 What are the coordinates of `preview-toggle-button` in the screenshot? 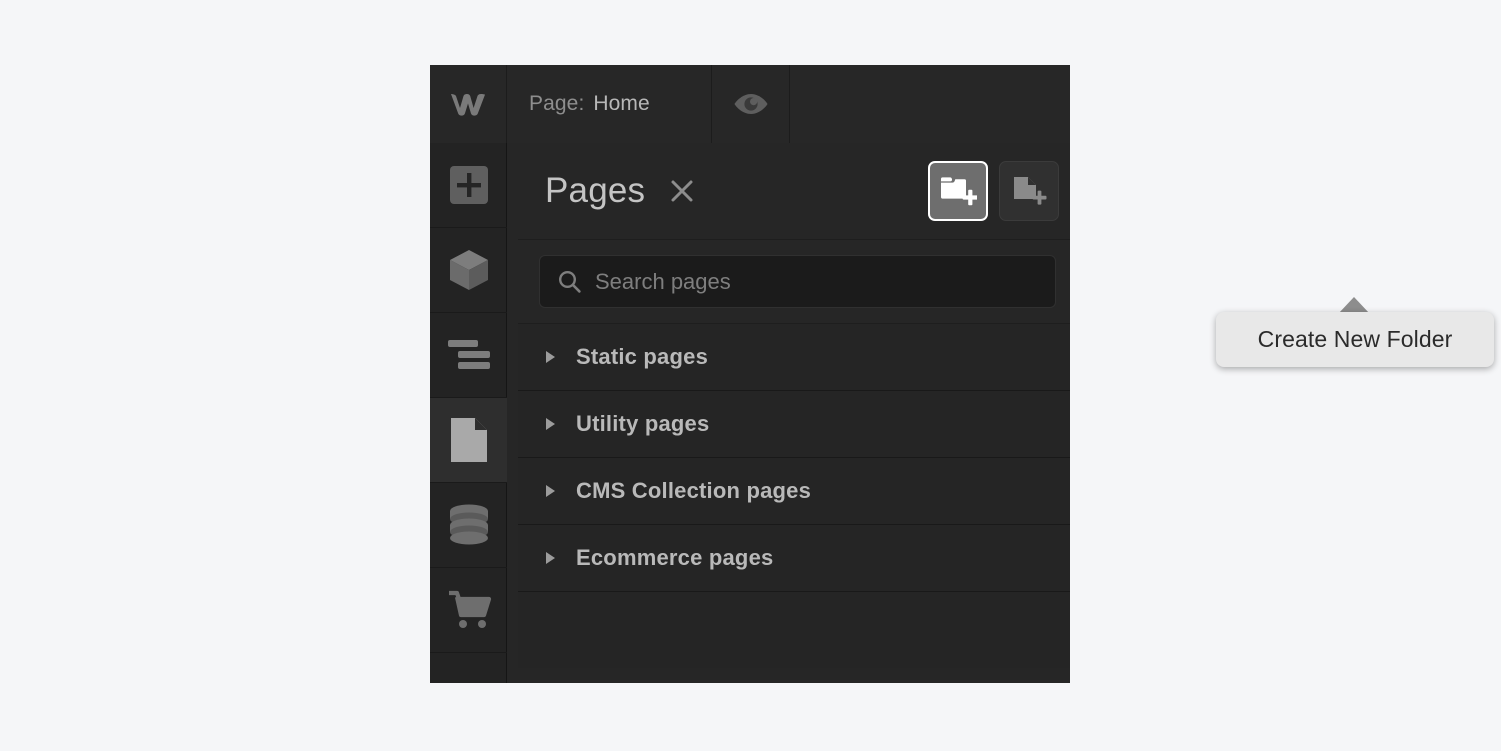 It's located at (751, 104).